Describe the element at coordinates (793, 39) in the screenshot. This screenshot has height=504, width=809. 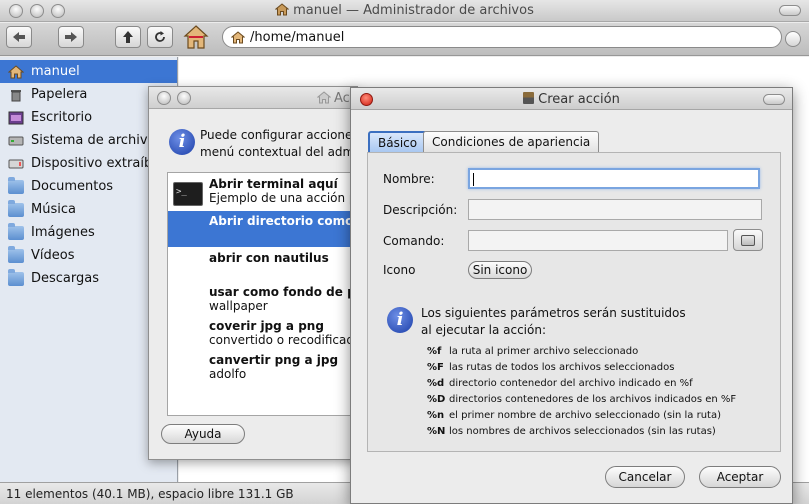
I see `location-go-button` at that location.